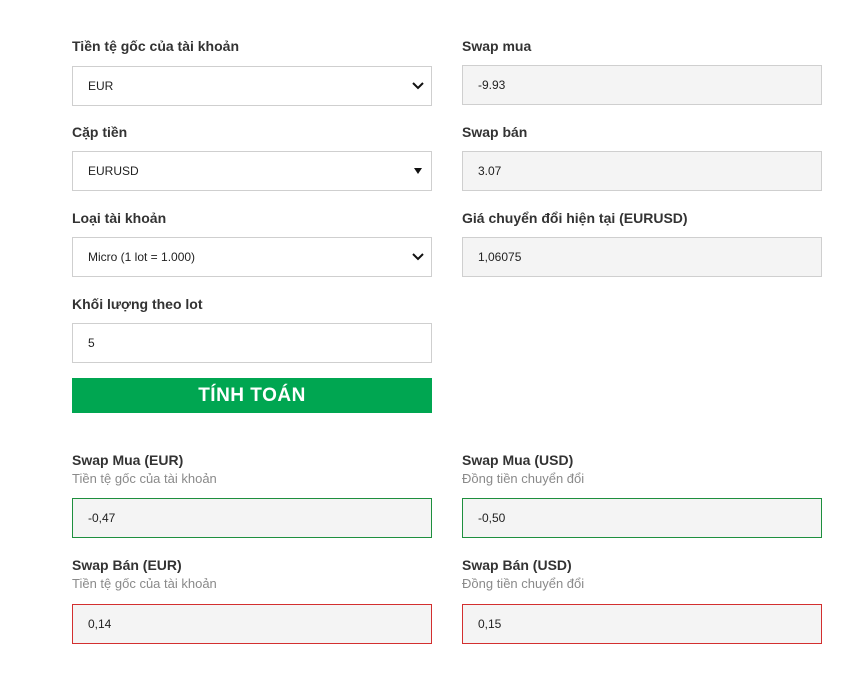  Describe the element at coordinates (144, 478) in the screenshot. I see `result-long-base-sublabel: Tiền tệ gốc của tài khoản` at that location.